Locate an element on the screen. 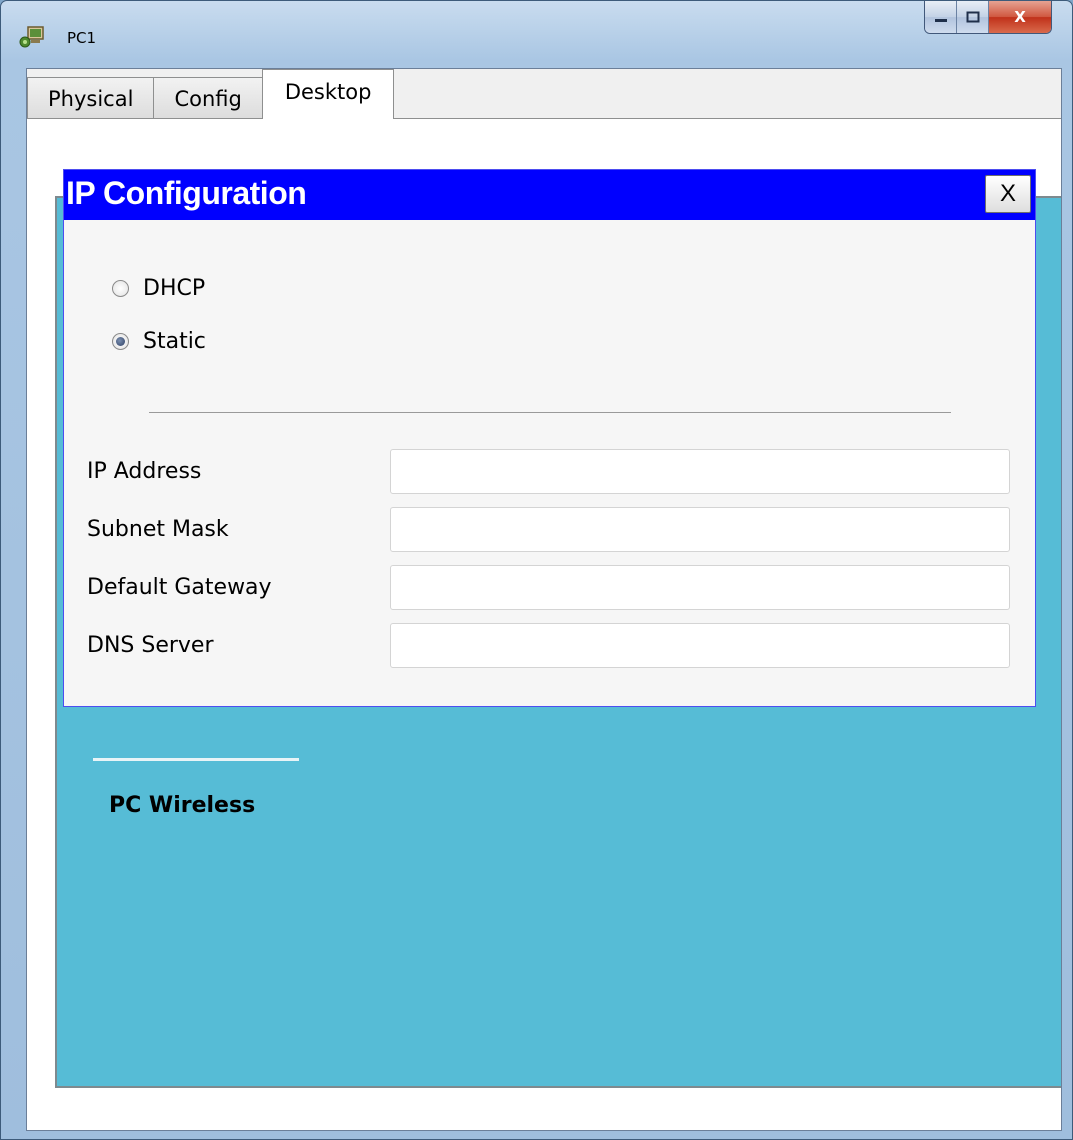 Image resolution: width=1073 pixels, height=1140 pixels. pc-wireless-label: PC Wireless is located at coordinates (182, 805).